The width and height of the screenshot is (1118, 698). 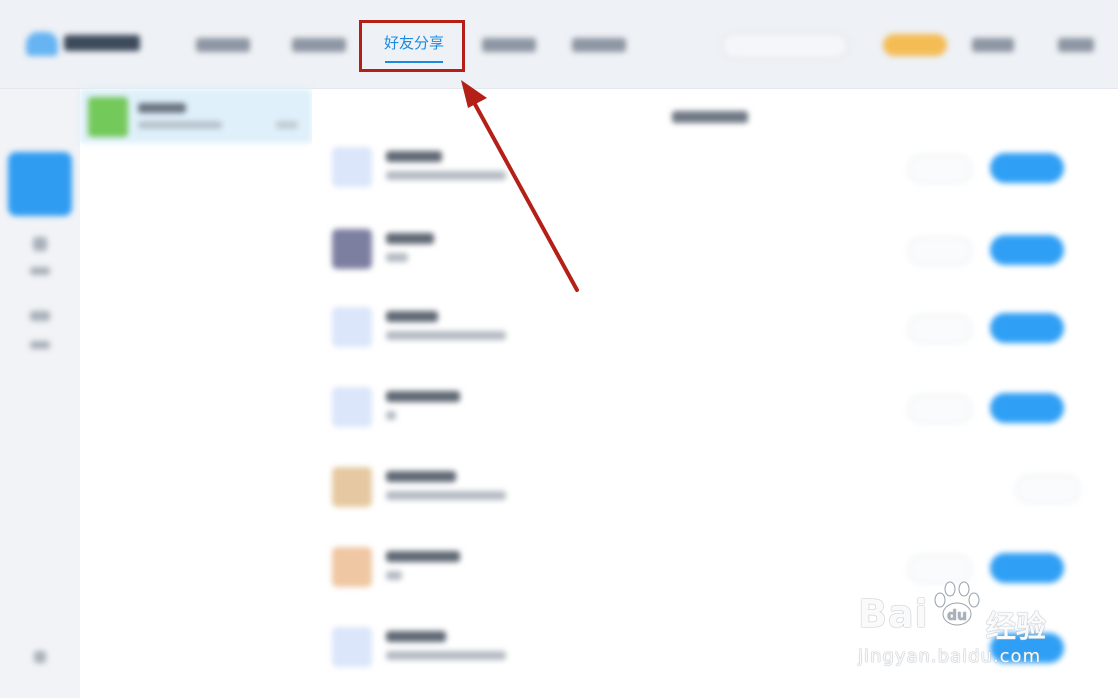 I want to click on baidu-watermark: Bai du 经验 jingyan.baidu.com, so click(x=968, y=628).